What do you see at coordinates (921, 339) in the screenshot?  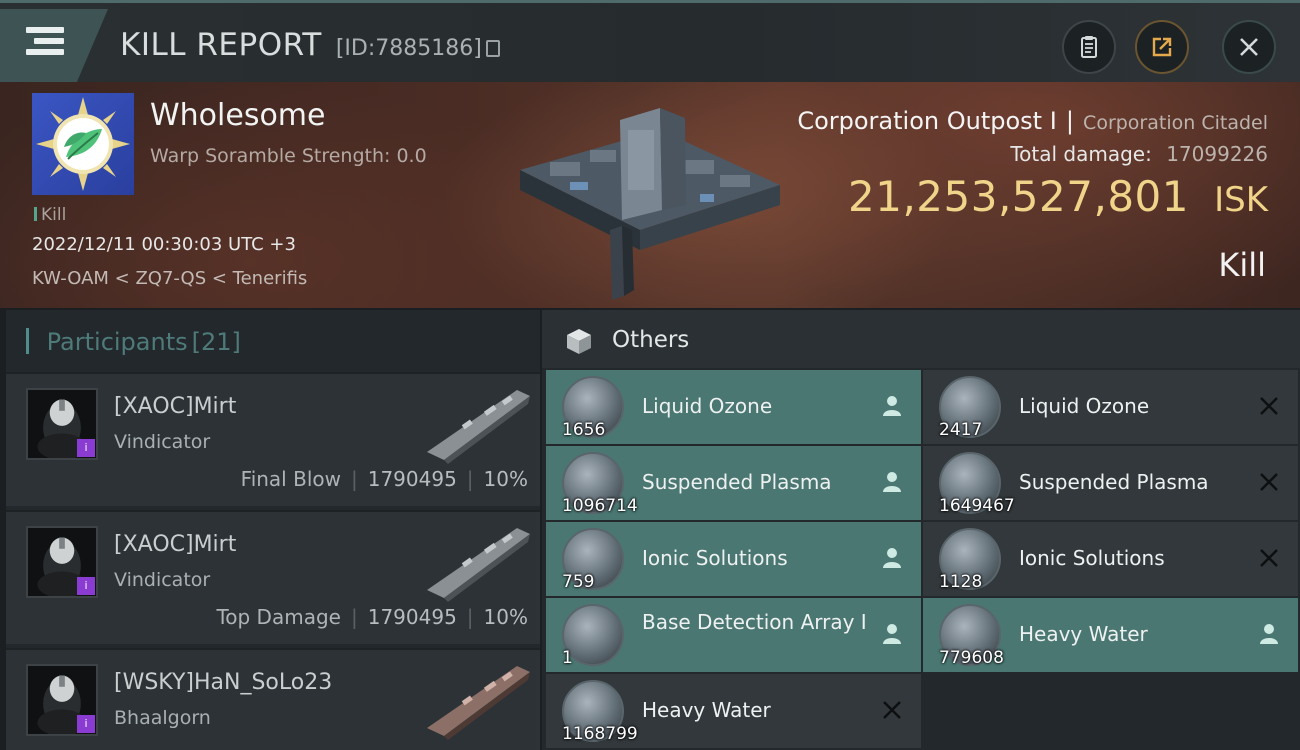 I see `others-header: Others` at bounding box center [921, 339].